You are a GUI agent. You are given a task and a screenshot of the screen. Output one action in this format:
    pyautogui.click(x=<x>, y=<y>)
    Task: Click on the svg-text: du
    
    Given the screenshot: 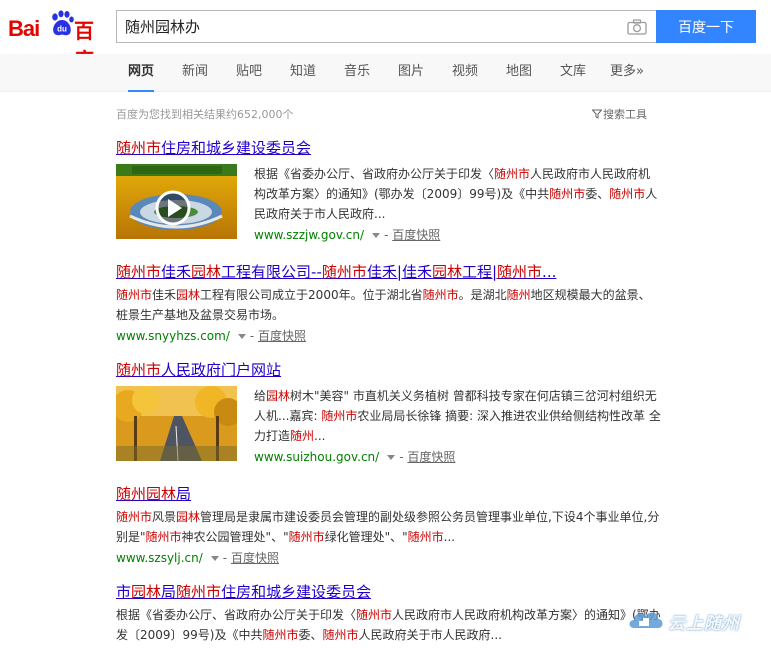 What is the action you would take?
    pyautogui.click(x=62, y=29)
    